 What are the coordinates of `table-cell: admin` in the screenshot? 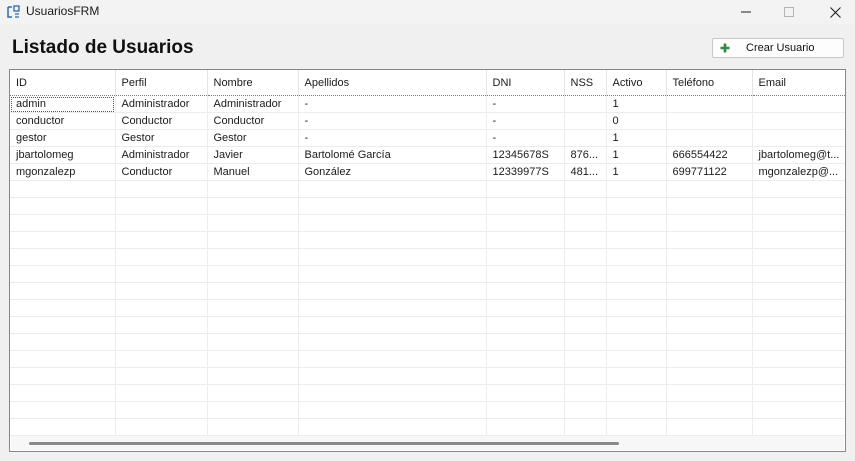 It's located at (63, 104).